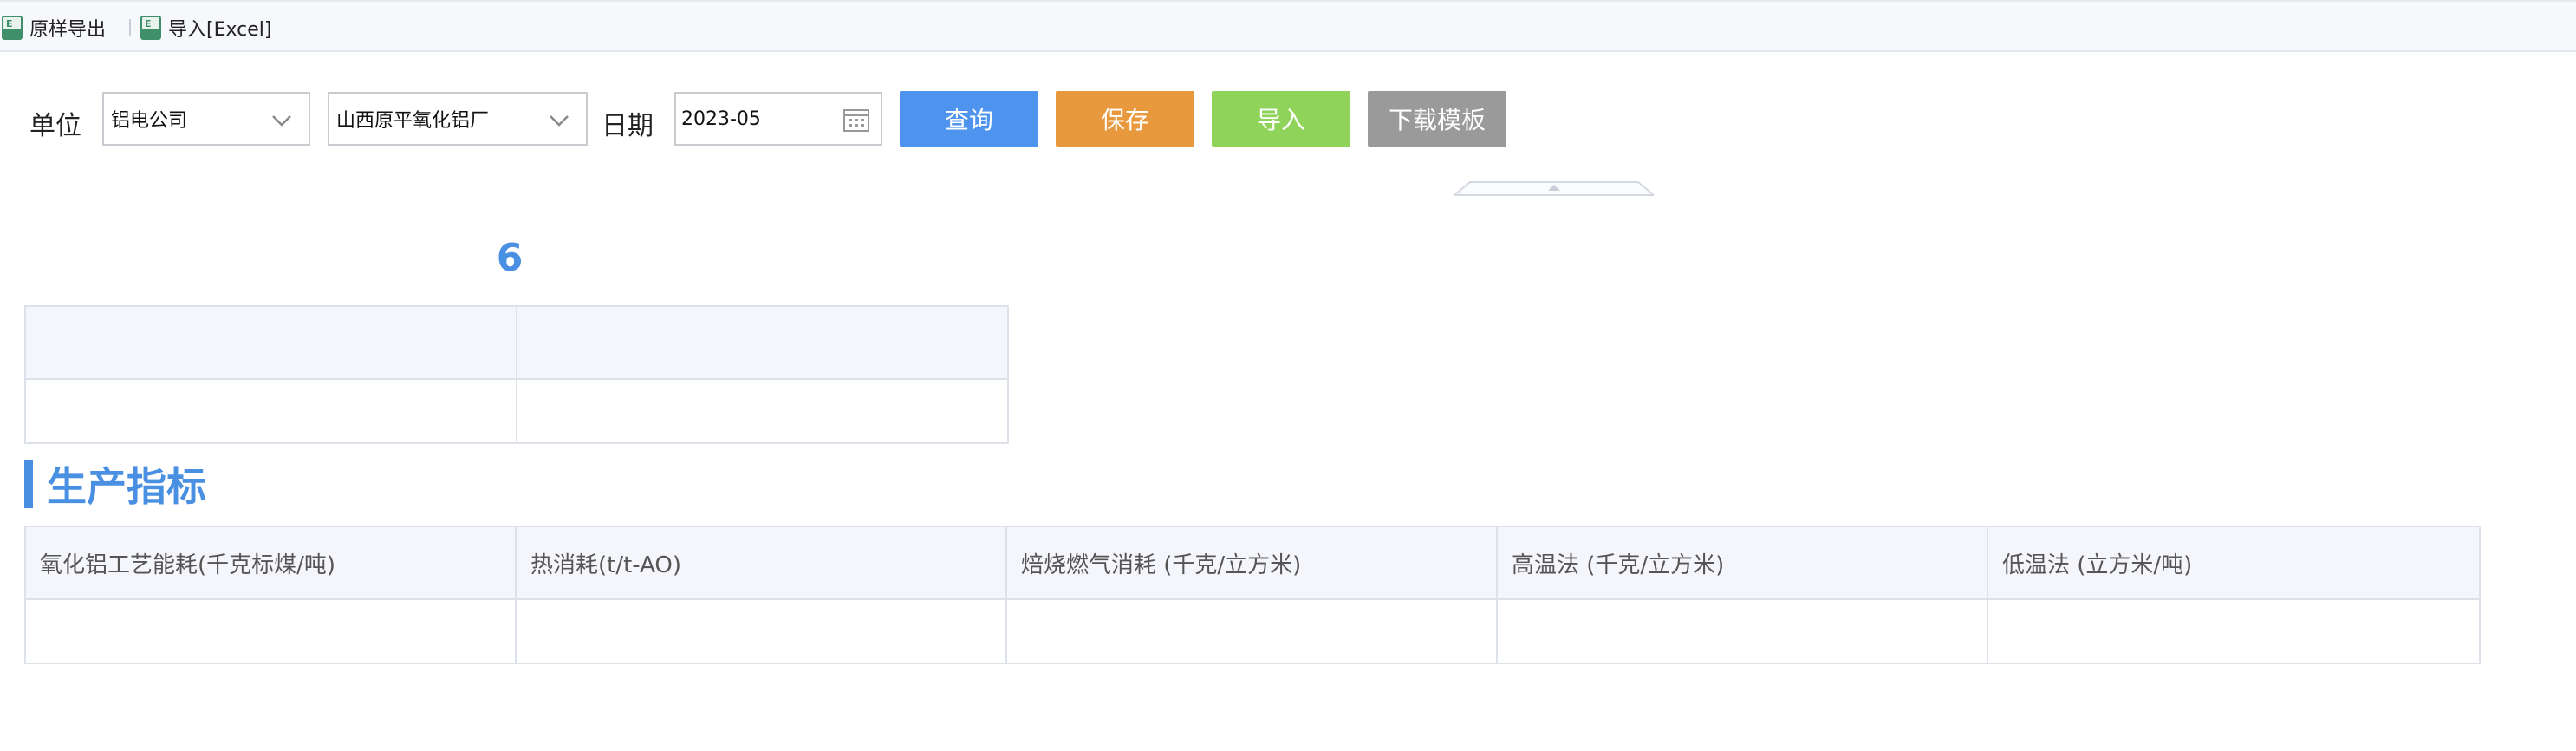 Image resolution: width=2576 pixels, height=751 pixels. I want to click on import-button: 导入, so click(1281, 119).